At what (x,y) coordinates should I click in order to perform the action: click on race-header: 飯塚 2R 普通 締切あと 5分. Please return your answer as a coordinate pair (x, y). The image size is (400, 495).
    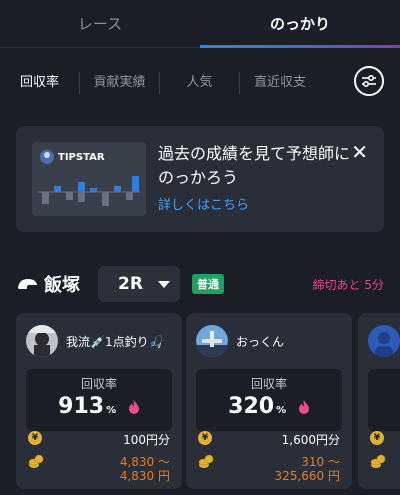
    Looking at the image, I should click on (200, 284).